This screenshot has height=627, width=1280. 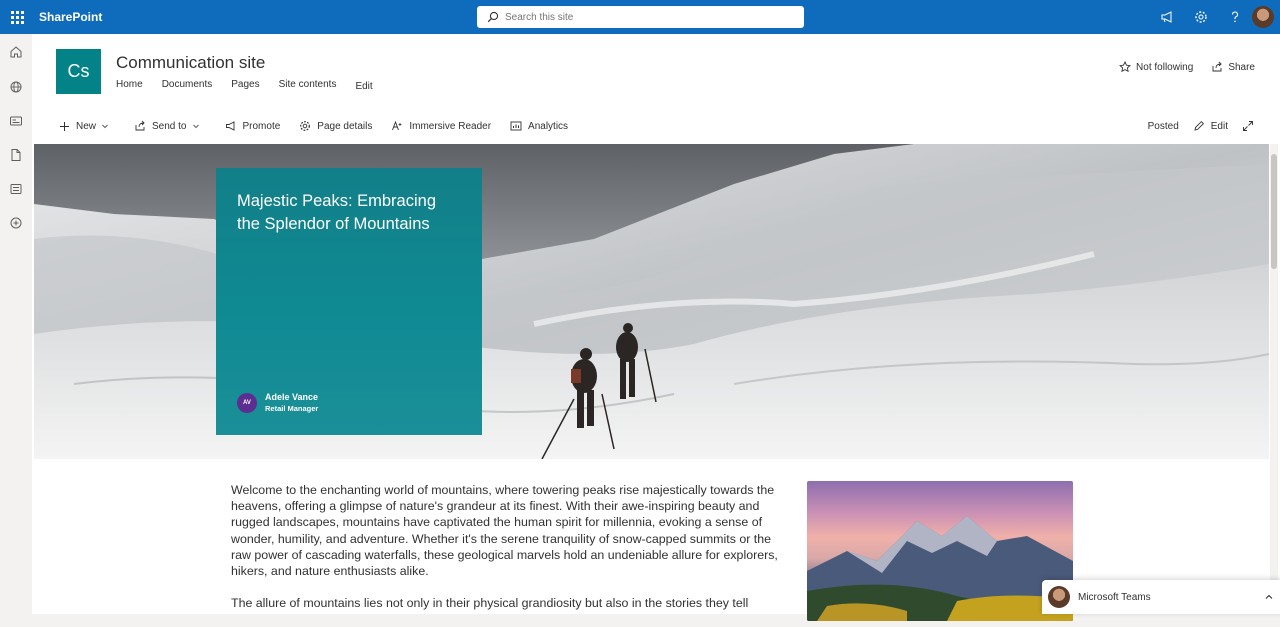 I want to click on page-details-label: Page details, so click(x=345, y=126).